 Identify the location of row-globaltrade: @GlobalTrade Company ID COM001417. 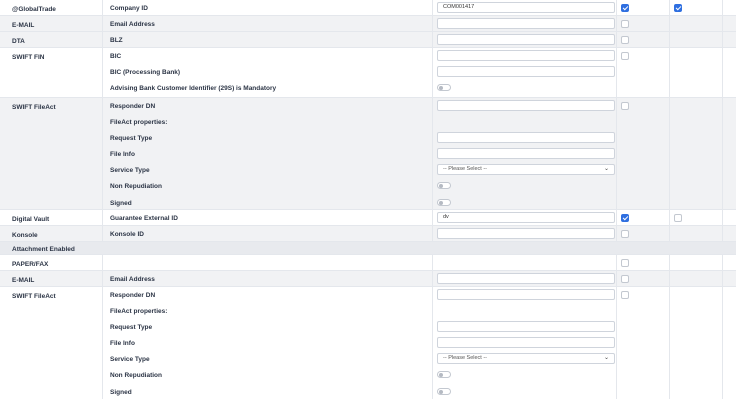
(368, 8).